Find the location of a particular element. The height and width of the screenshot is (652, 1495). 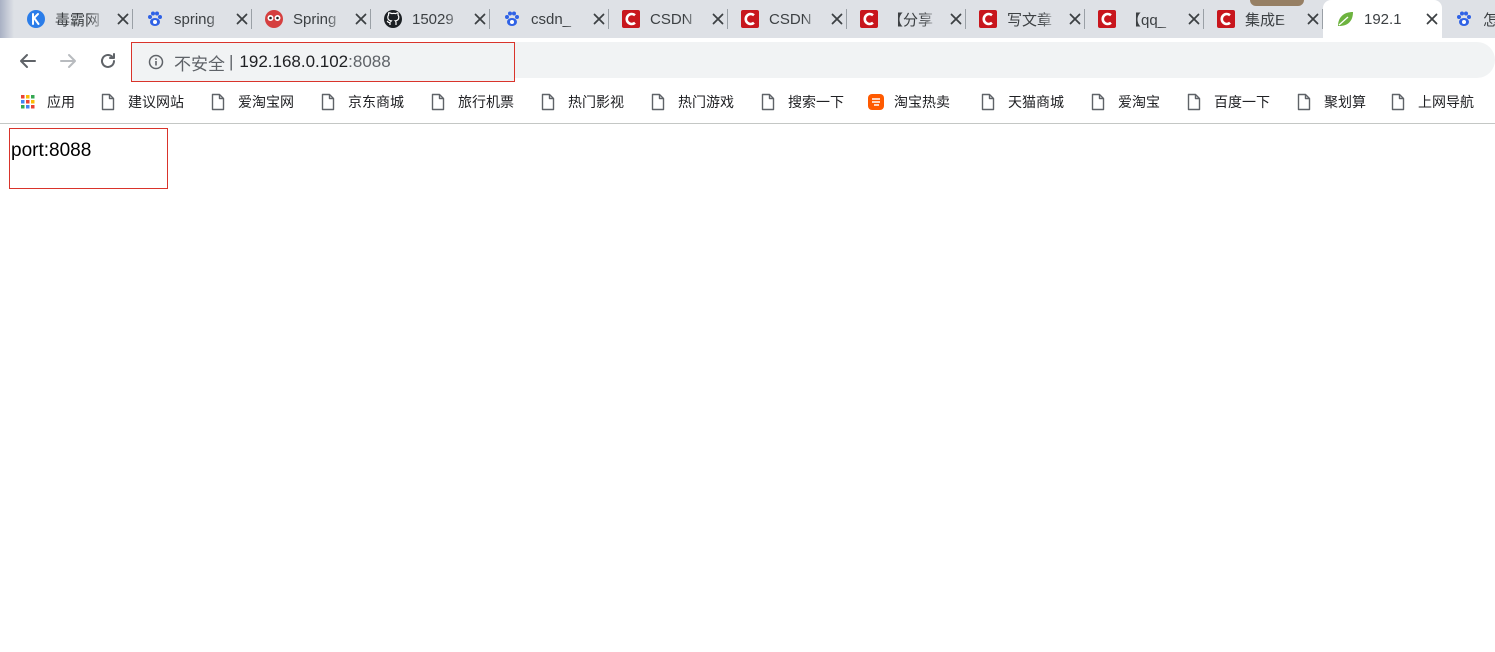

tab-3: 15029 is located at coordinates (430, 19).